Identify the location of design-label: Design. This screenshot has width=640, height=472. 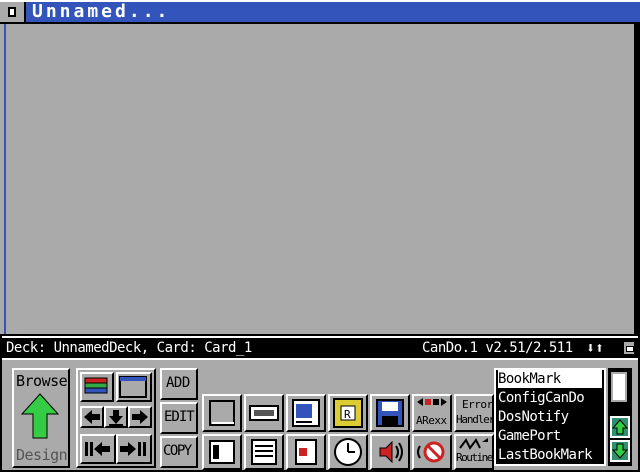
(42, 455).